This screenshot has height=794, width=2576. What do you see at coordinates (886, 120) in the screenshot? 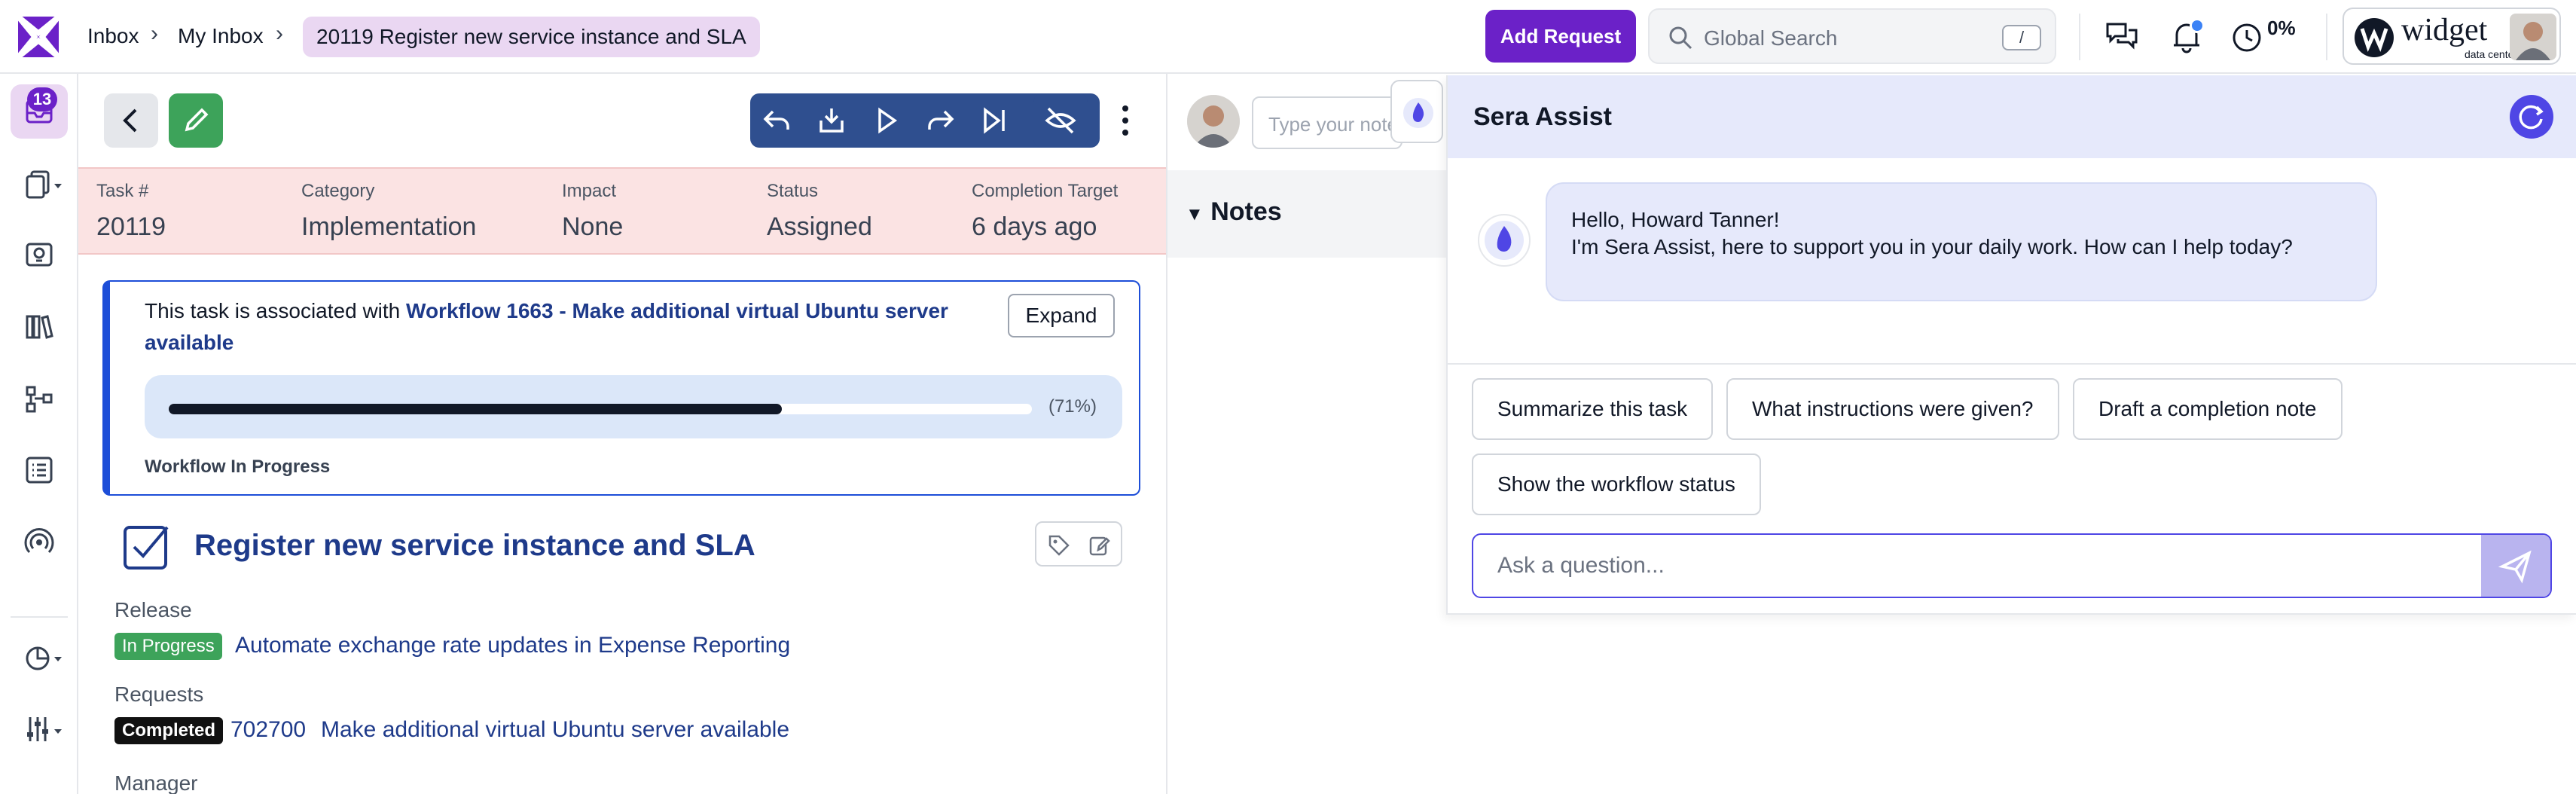
I see `start-button` at bounding box center [886, 120].